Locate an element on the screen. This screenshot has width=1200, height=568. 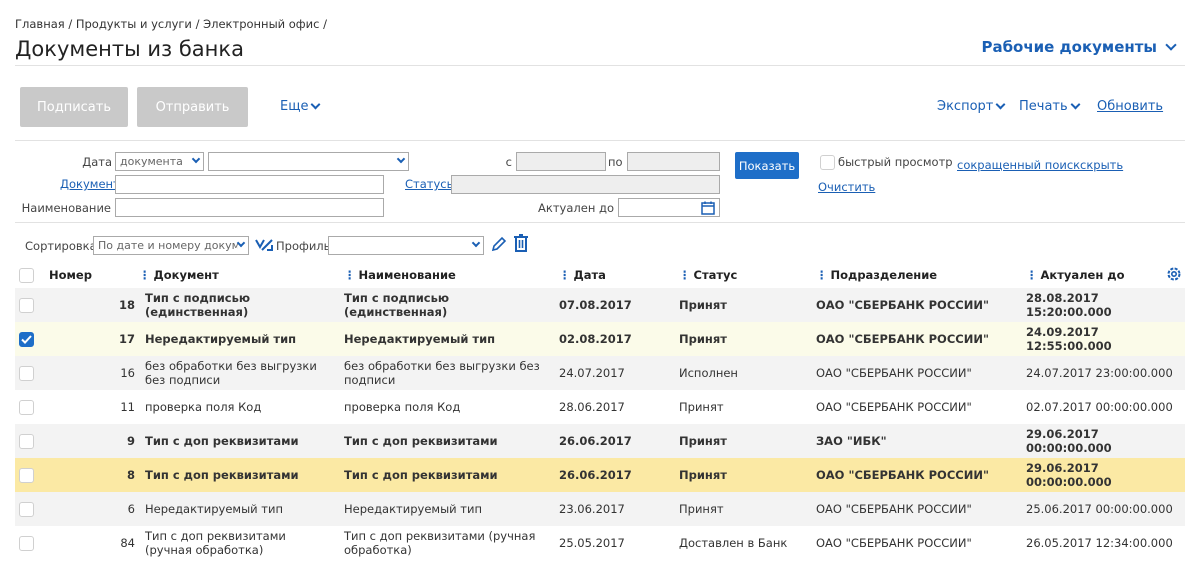
check-icon is located at coordinates (26, 339).